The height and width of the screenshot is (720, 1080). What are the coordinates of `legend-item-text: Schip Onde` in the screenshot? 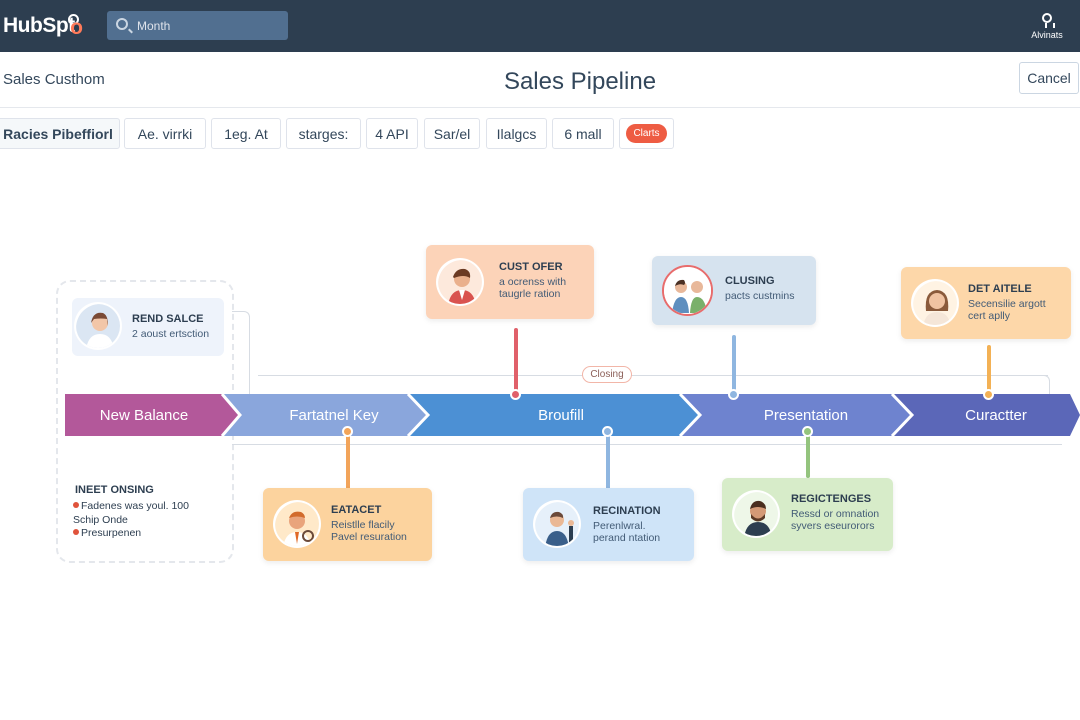 It's located at (100, 520).